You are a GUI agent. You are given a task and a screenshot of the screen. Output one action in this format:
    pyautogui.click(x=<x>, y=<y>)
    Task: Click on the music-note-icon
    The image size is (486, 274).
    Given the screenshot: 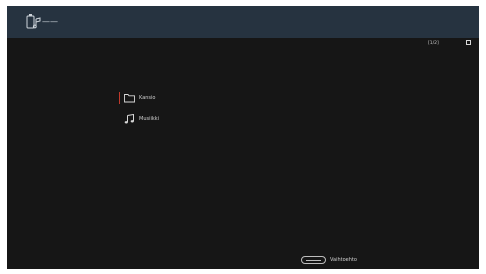 What is the action you would take?
    pyautogui.click(x=129, y=119)
    